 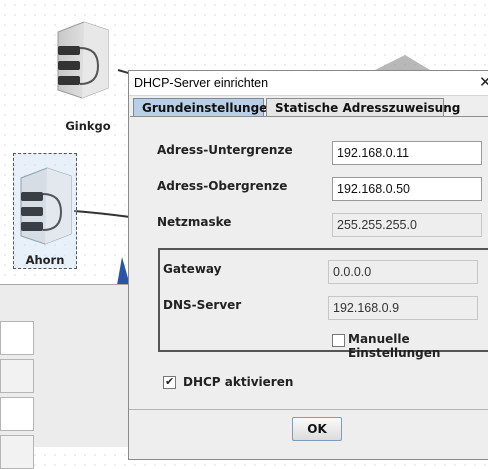 What do you see at coordinates (363, 107) in the screenshot?
I see `tab-statische-adresszuweisung: Statische Adresszuweisung` at bounding box center [363, 107].